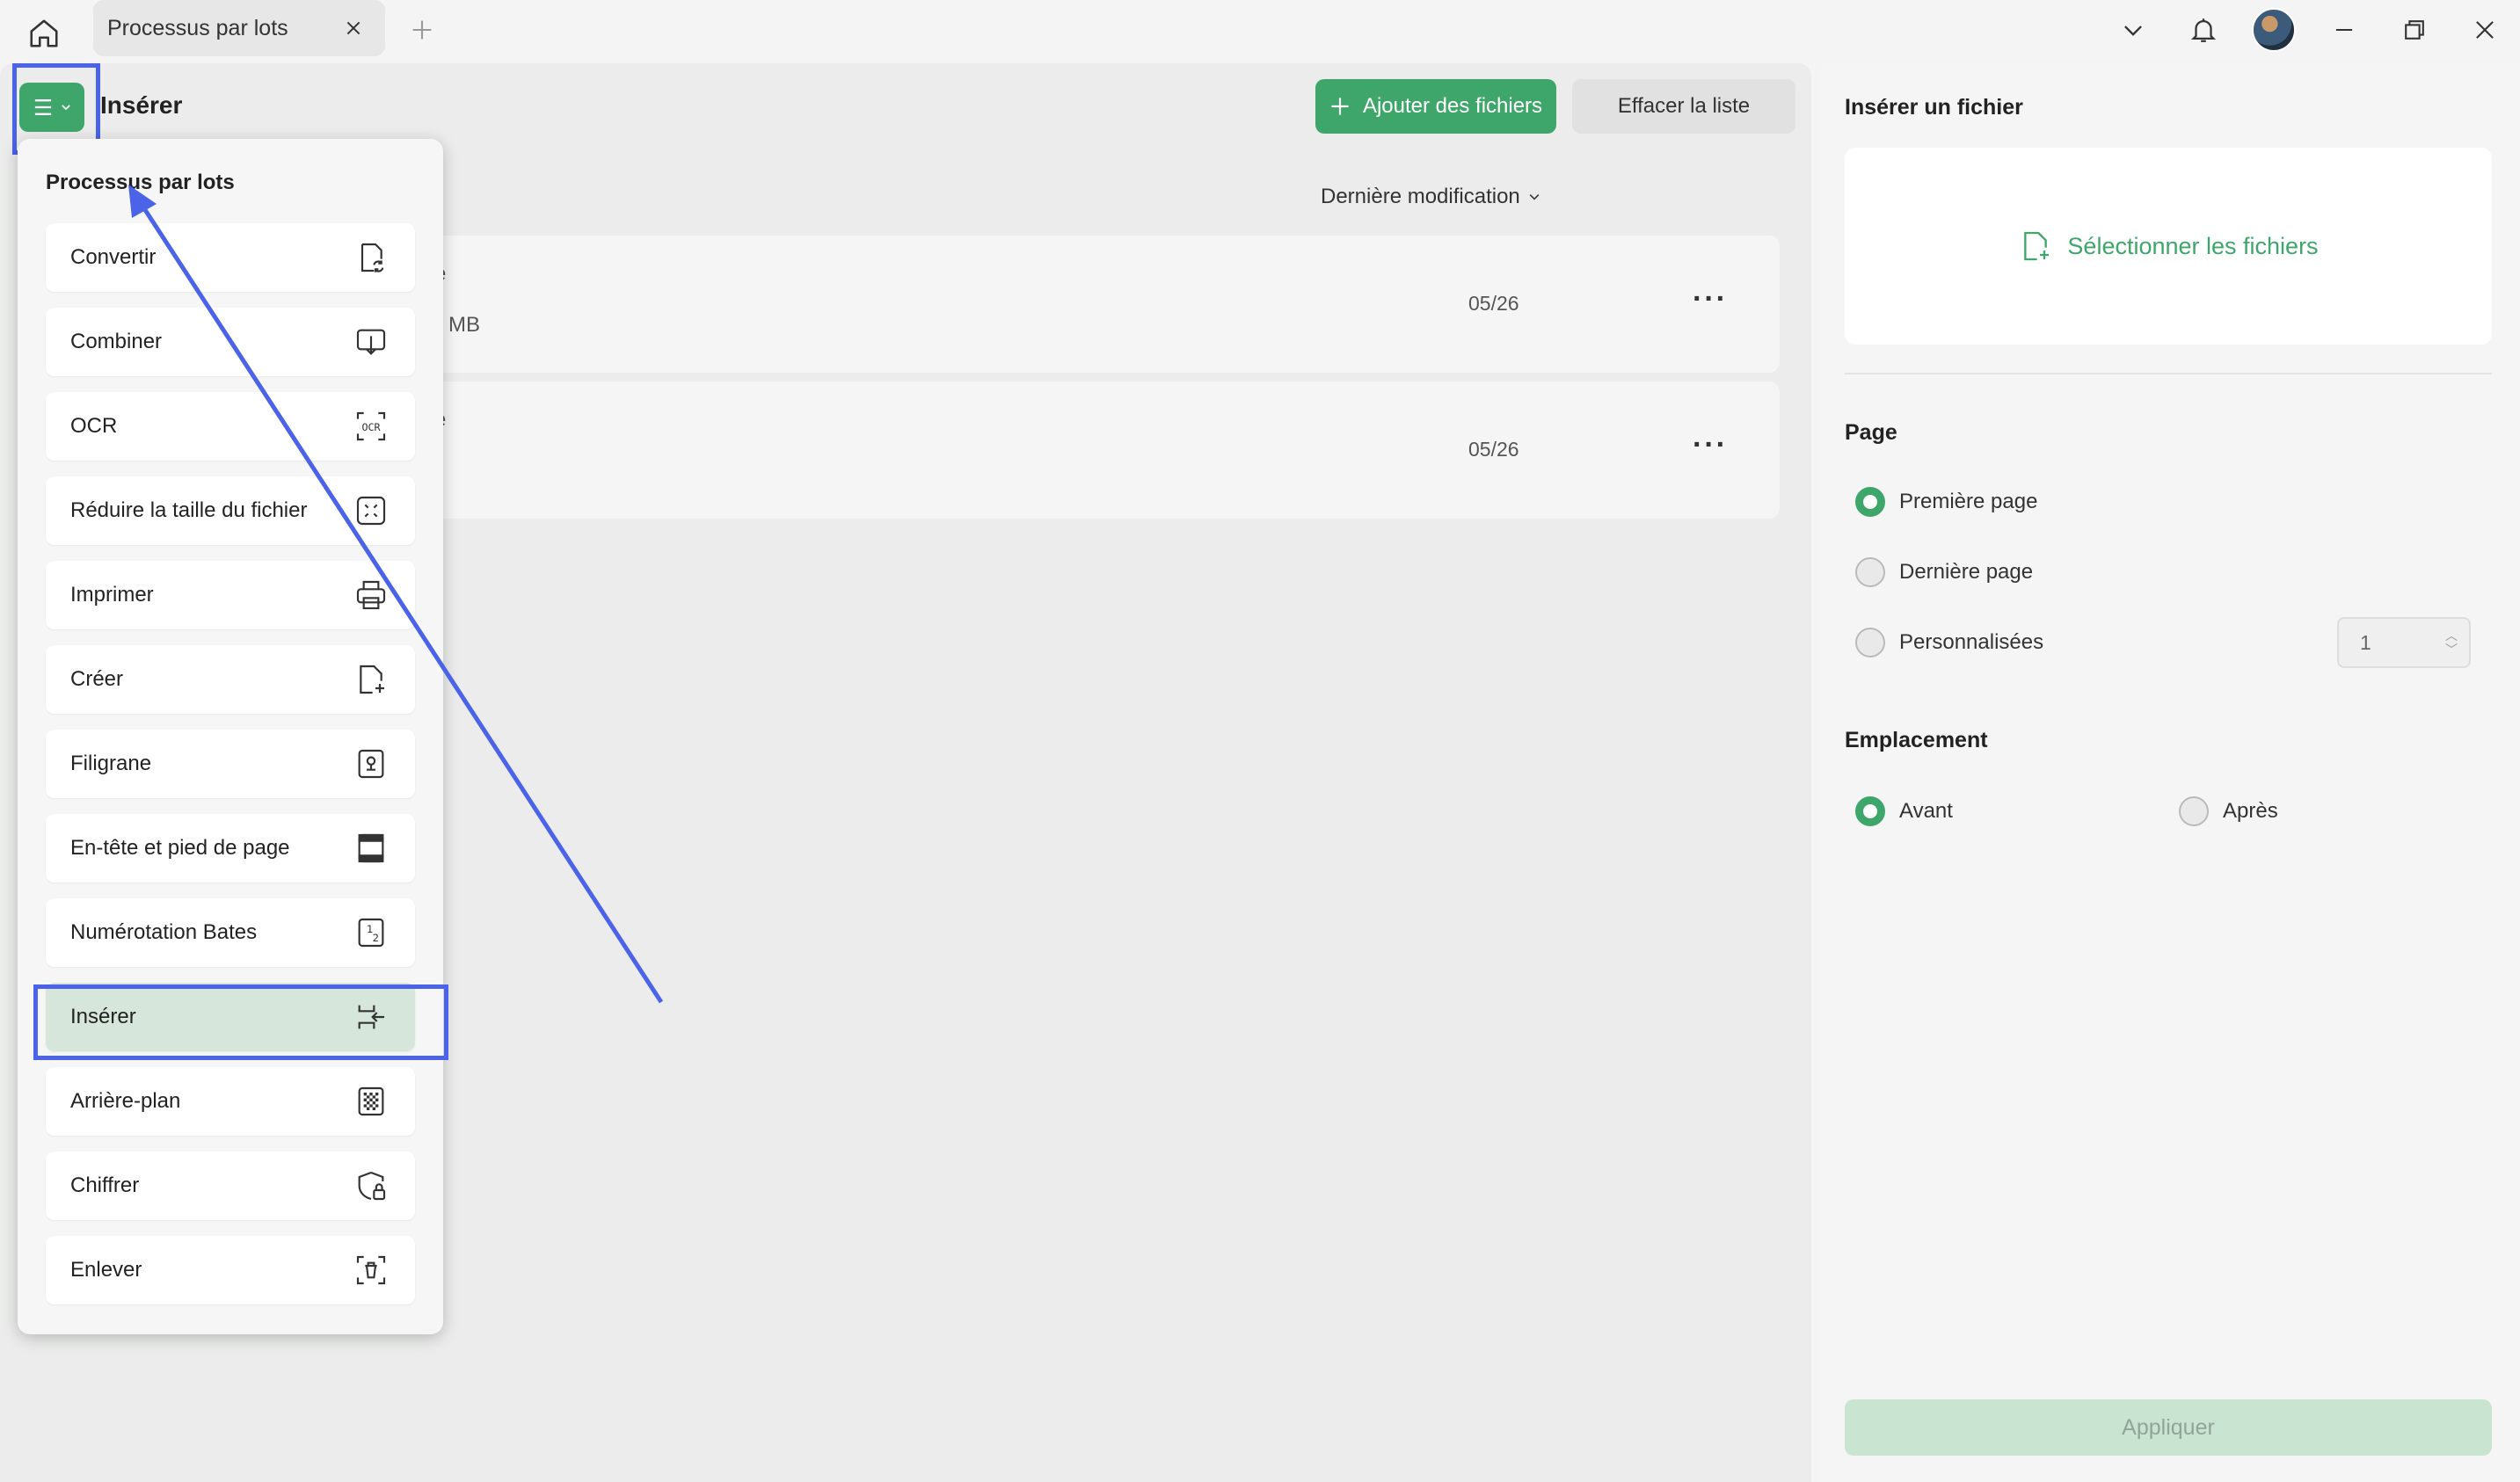 Image resolution: width=2520 pixels, height=1482 pixels. I want to click on combine-icon, so click(371, 342).